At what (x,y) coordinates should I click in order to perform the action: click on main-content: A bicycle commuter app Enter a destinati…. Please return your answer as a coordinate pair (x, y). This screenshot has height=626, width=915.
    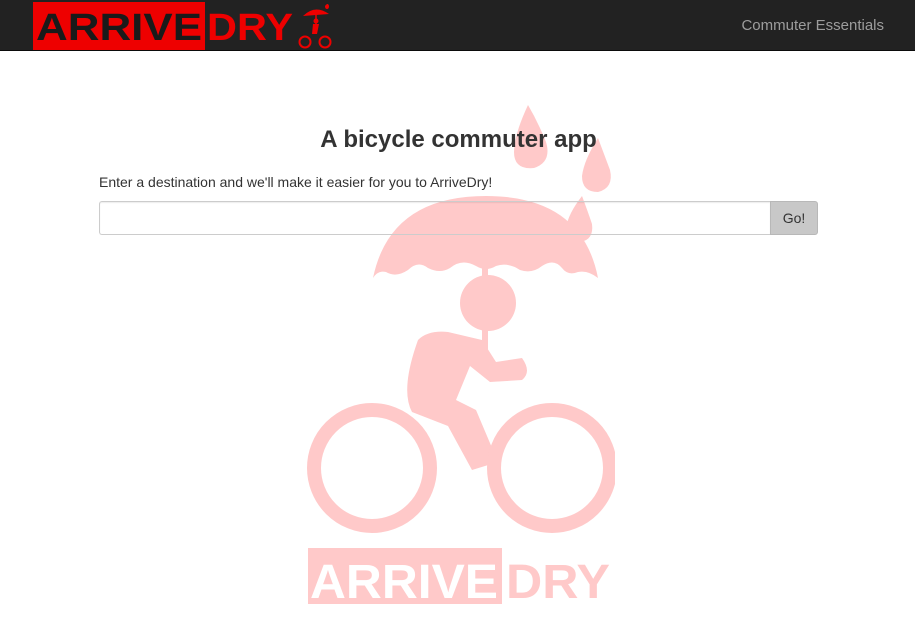
    Looking at the image, I should click on (458, 176).